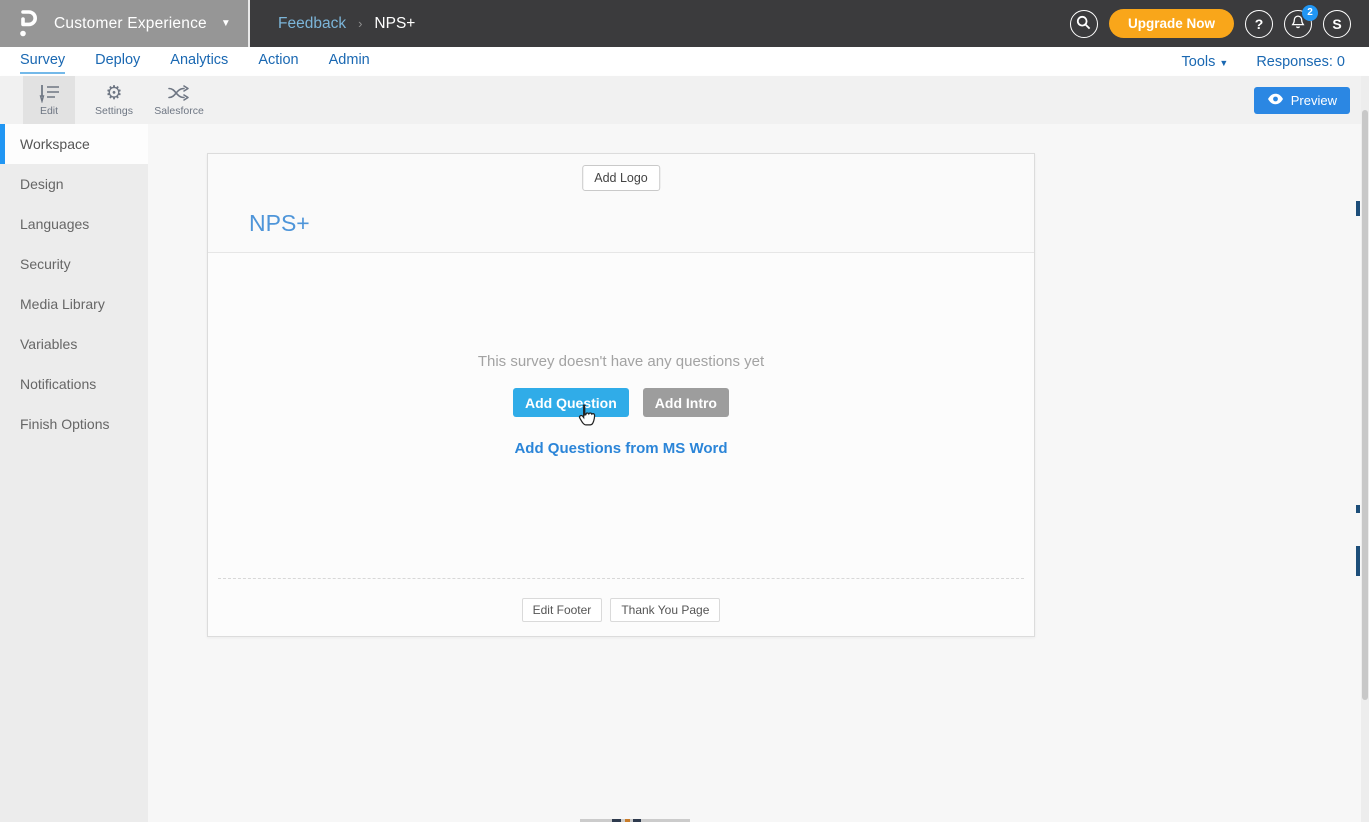 Image resolution: width=1369 pixels, height=822 pixels. I want to click on sidebar-item-workspace: Workspace, so click(74, 144).